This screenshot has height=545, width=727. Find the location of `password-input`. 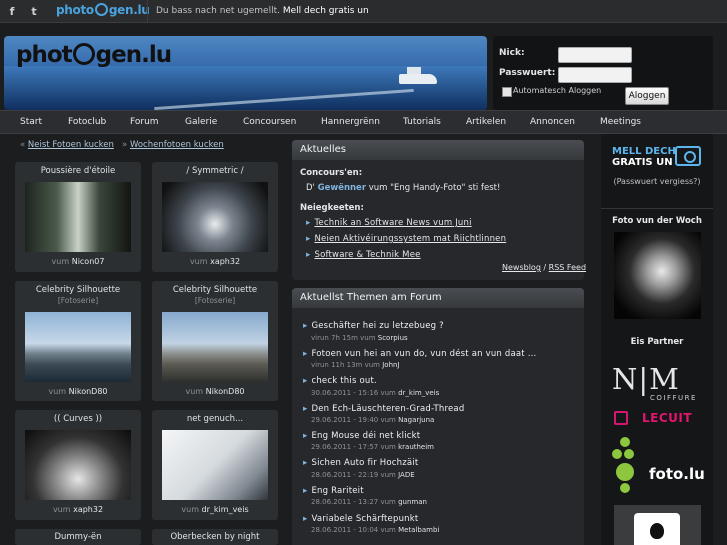

password-input is located at coordinates (595, 75).